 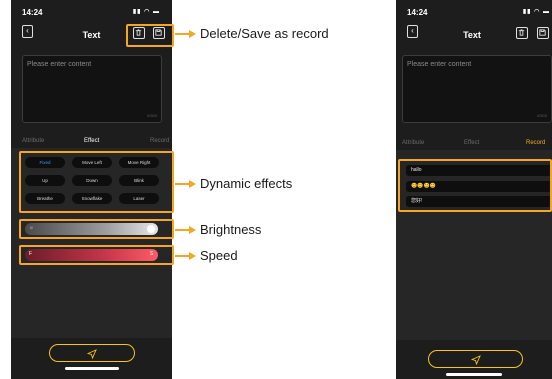 What do you see at coordinates (192, 256) in the screenshot?
I see `arrow-head-speed` at bounding box center [192, 256].